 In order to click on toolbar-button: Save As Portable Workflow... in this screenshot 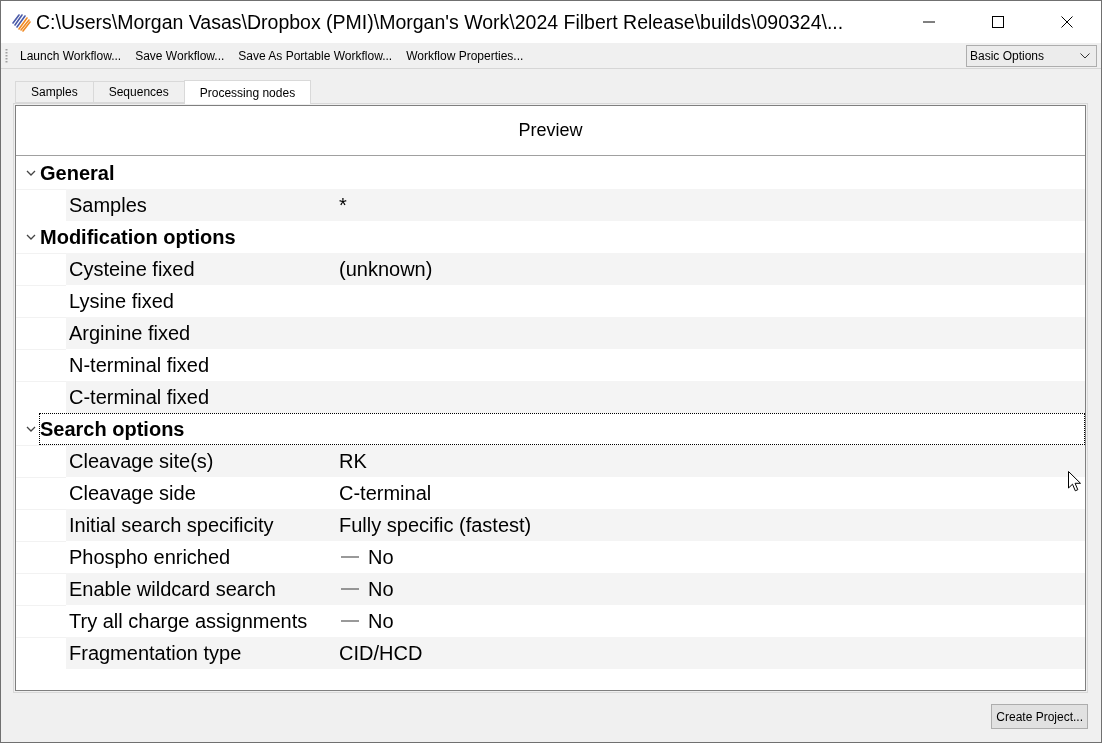, I will do `click(315, 55)`.